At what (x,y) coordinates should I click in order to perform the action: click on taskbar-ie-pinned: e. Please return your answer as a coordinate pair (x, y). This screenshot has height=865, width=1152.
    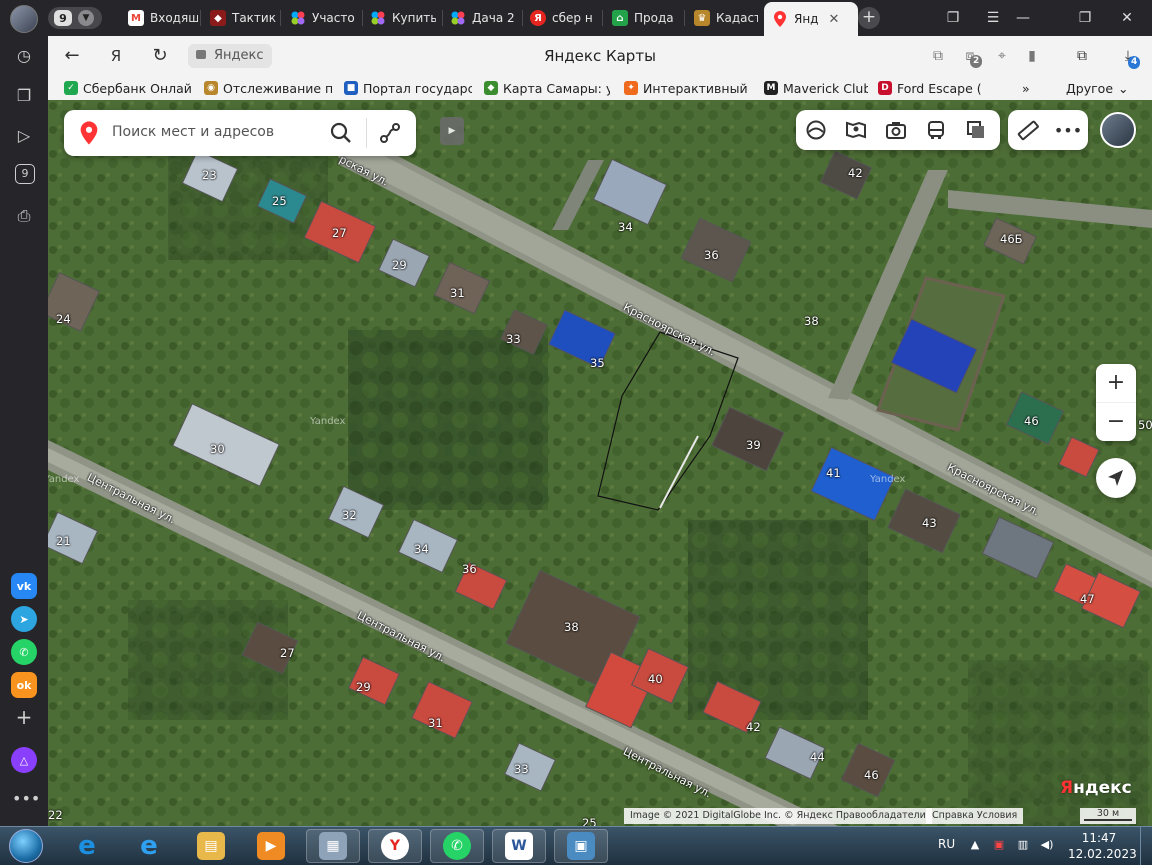
    Looking at the image, I should click on (87, 846).